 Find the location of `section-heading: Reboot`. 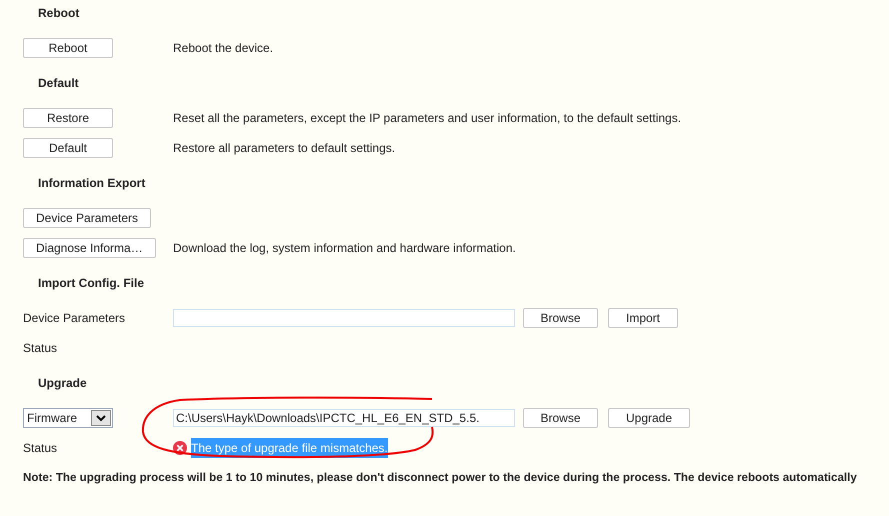

section-heading: Reboot is located at coordinates (59, 13).